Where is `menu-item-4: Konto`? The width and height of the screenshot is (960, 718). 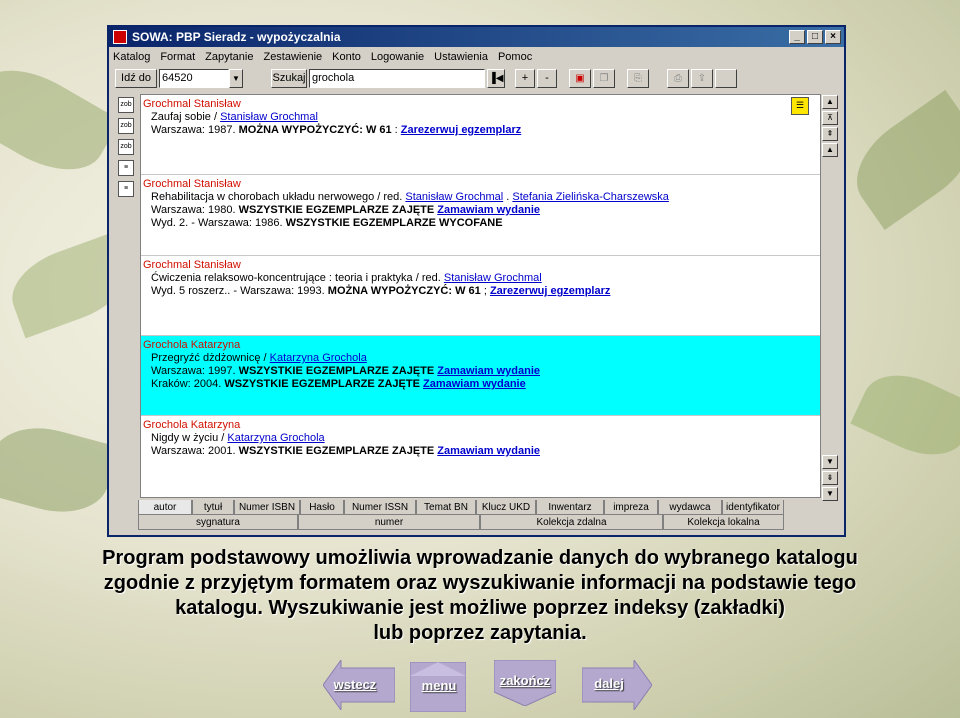 menu-item-4: Konto is located at coordinates (346, 57).